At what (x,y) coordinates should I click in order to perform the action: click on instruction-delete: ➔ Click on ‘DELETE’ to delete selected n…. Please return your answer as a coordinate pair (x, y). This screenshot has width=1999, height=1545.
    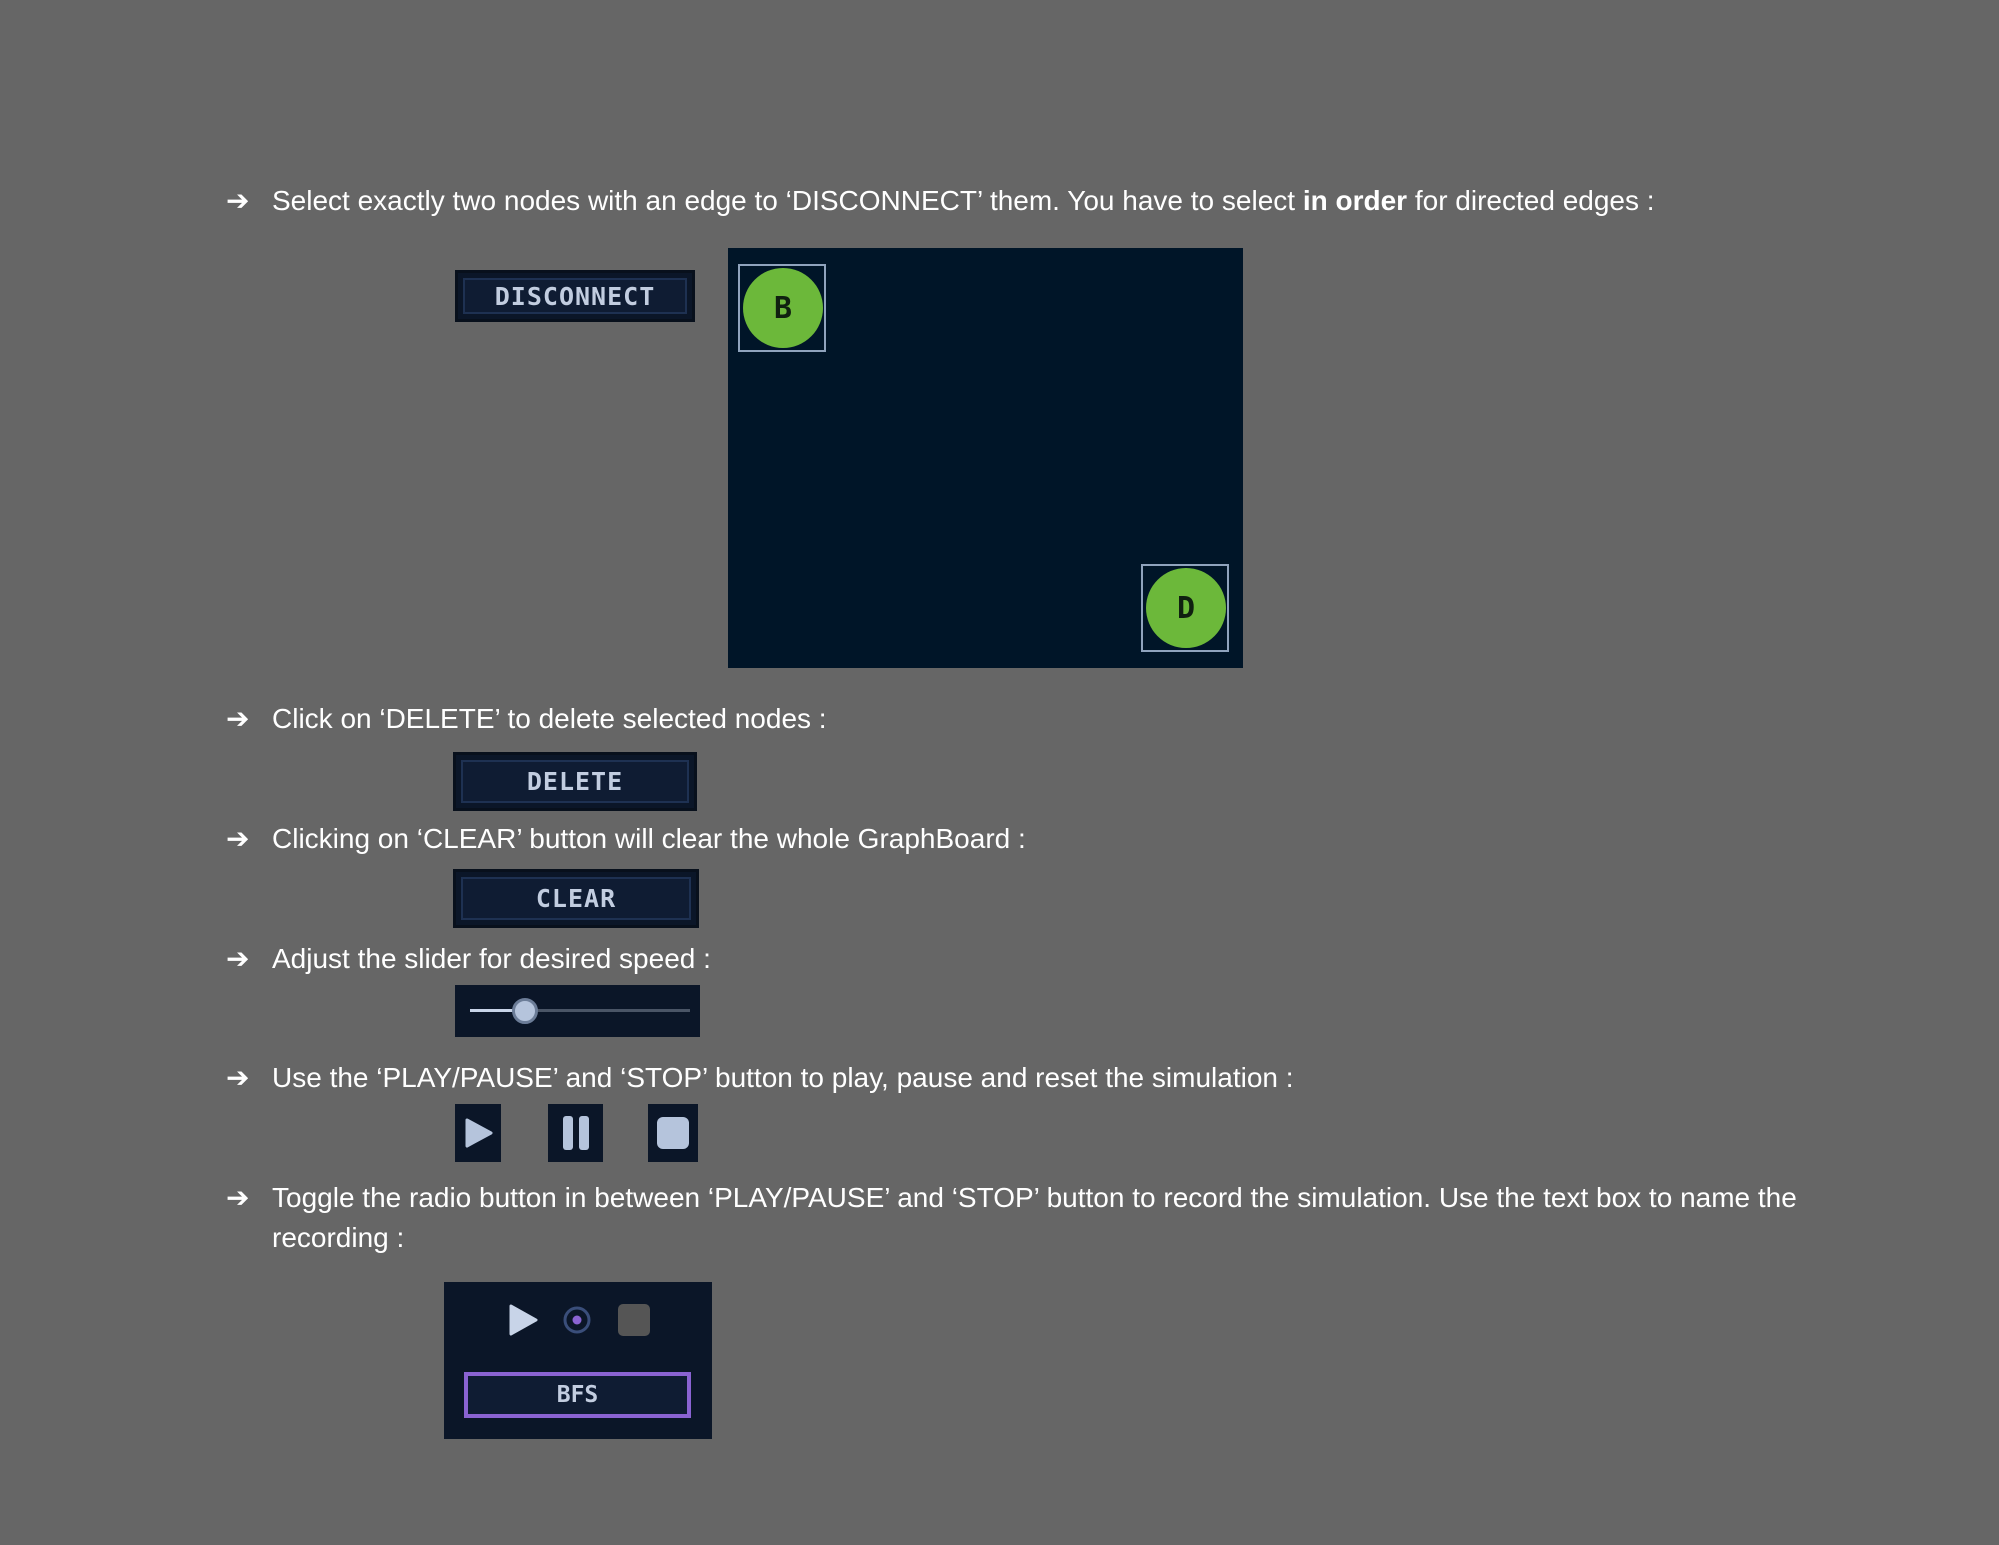
    Looking at the image, I should click on (526, 719).